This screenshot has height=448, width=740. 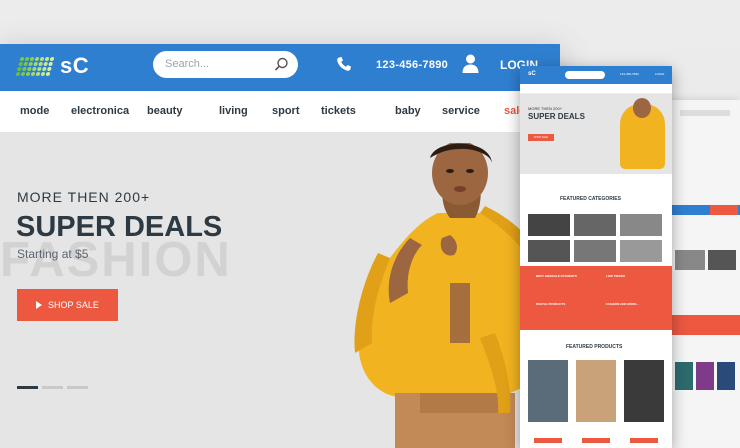 What do you see at coordinates (412, 65) in the screenshot?
I see `phone-number: 123-456-7890` at bounding box center [412, 65].